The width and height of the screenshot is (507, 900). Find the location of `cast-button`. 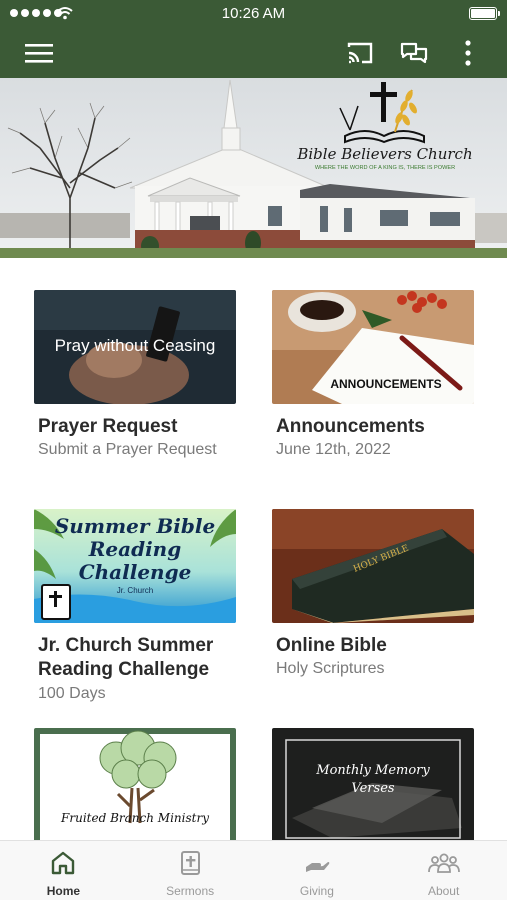

cast-button is located at coordinates (360, 53).